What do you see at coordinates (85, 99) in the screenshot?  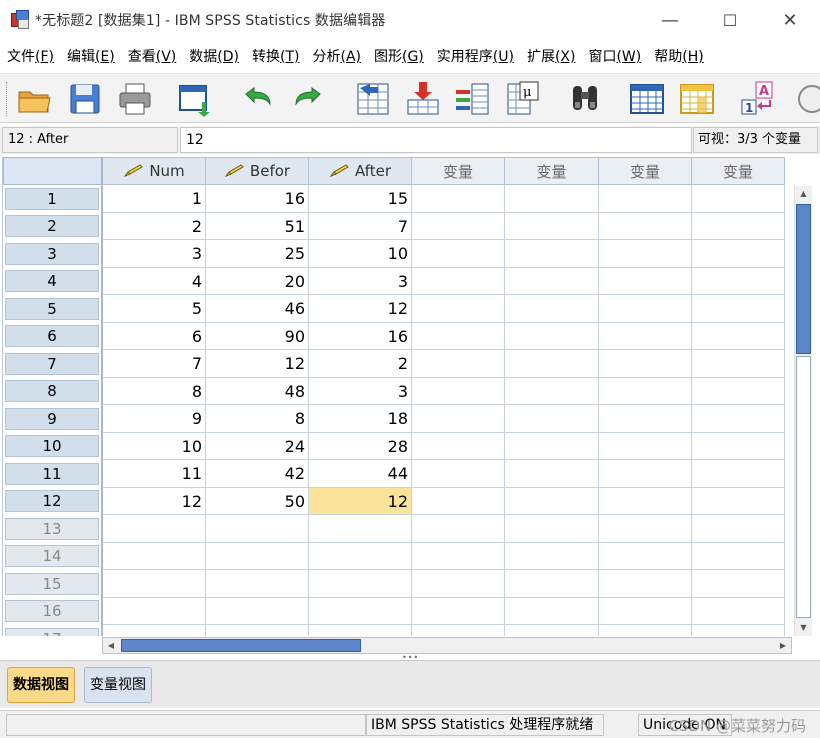 I see `save-icon` at bounding box center [85, 99].